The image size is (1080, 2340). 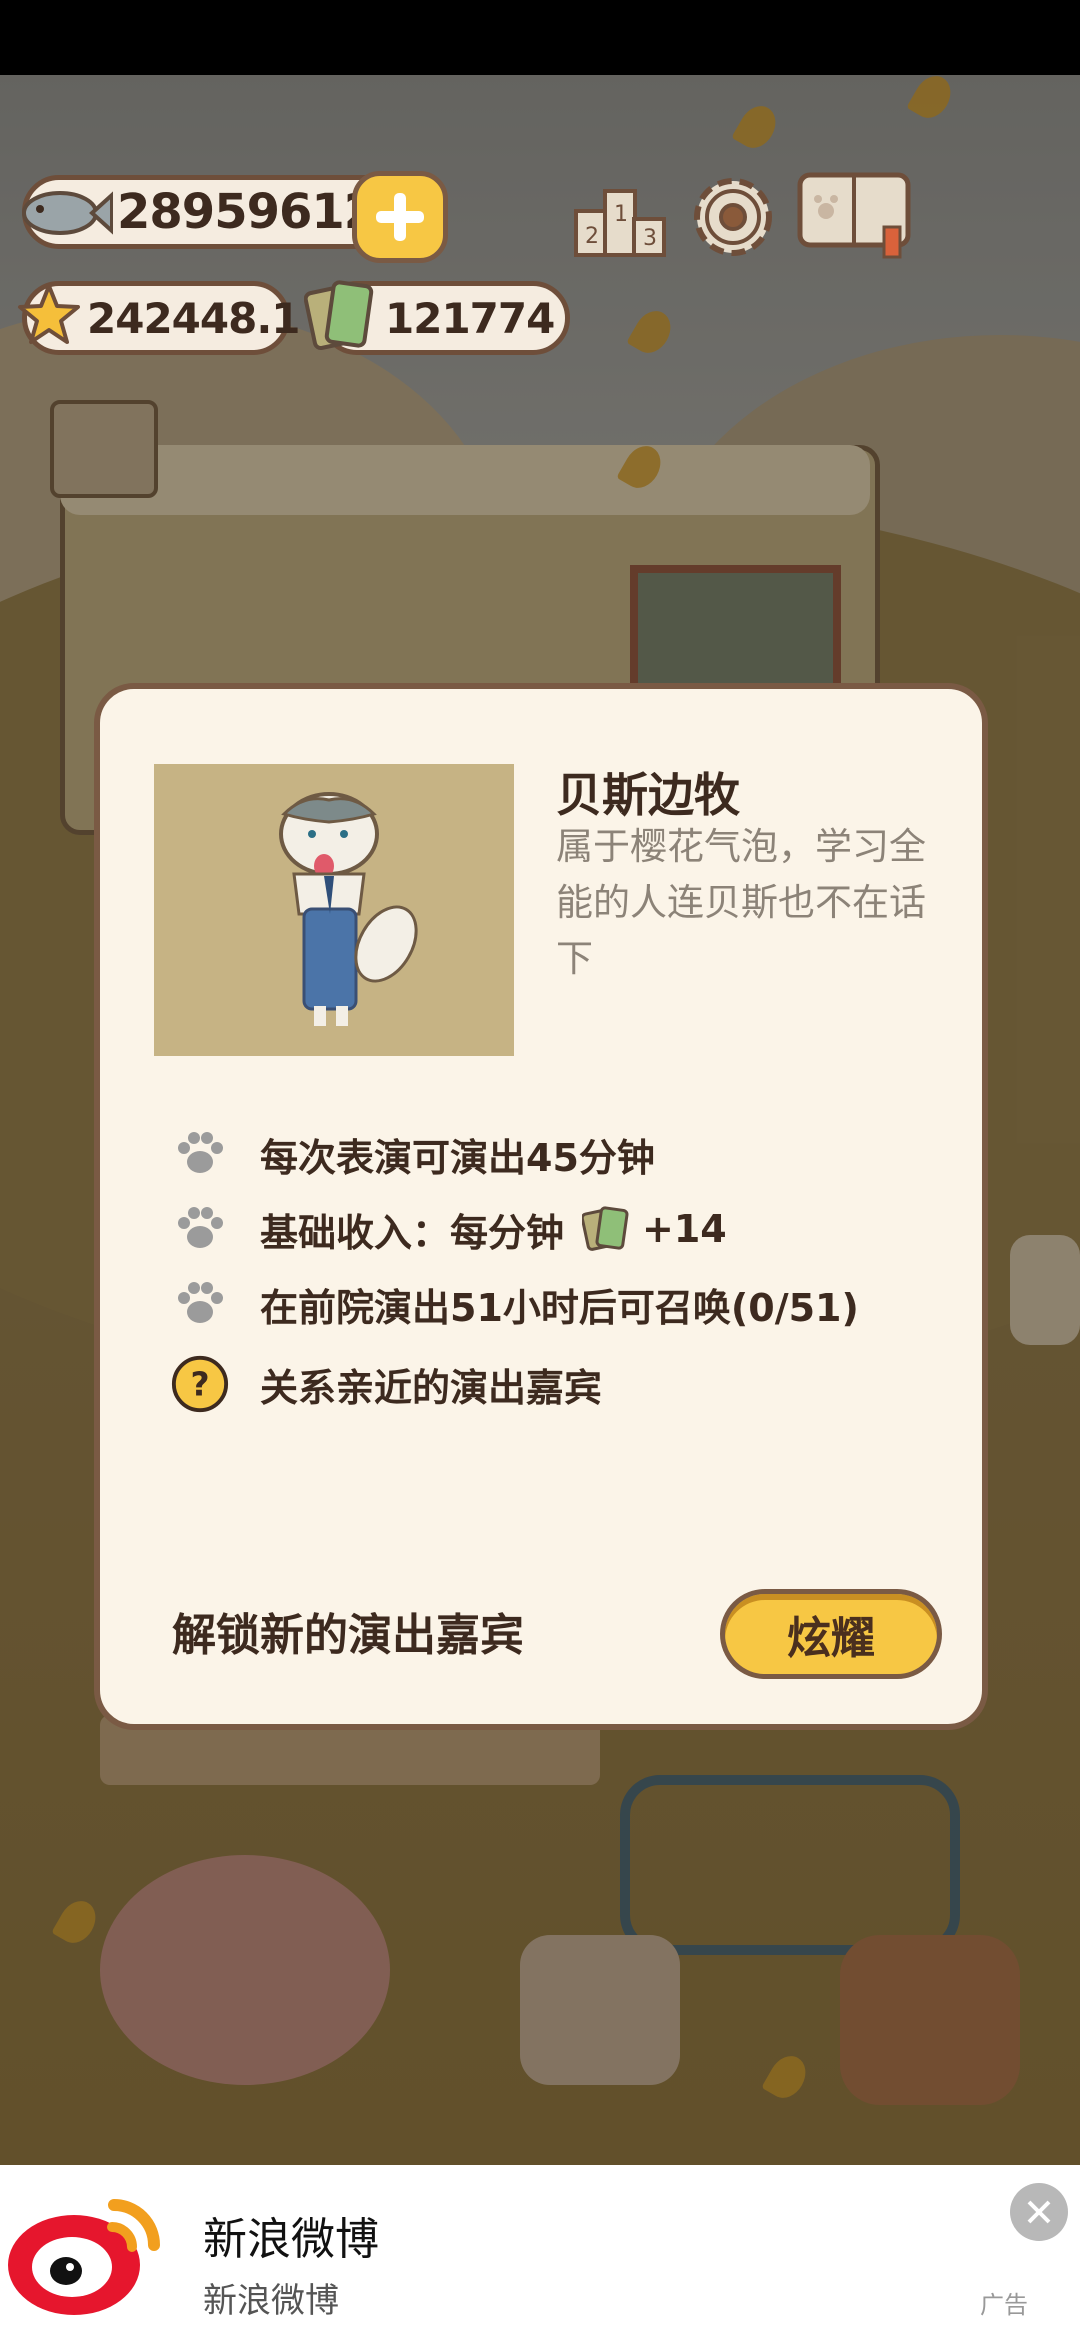 What do you see at coordinates (348, 909) in the screenshot?
I see `border-collie-bass-illustration` at bounding box center [348, 909].